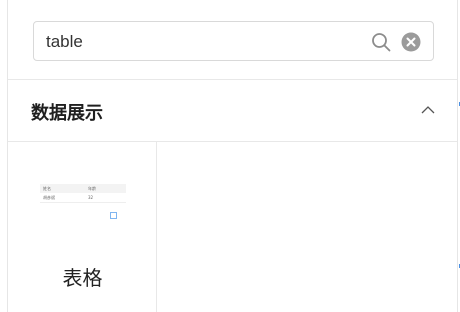  I want to click on chevron-up-icon, so click(428, 110).